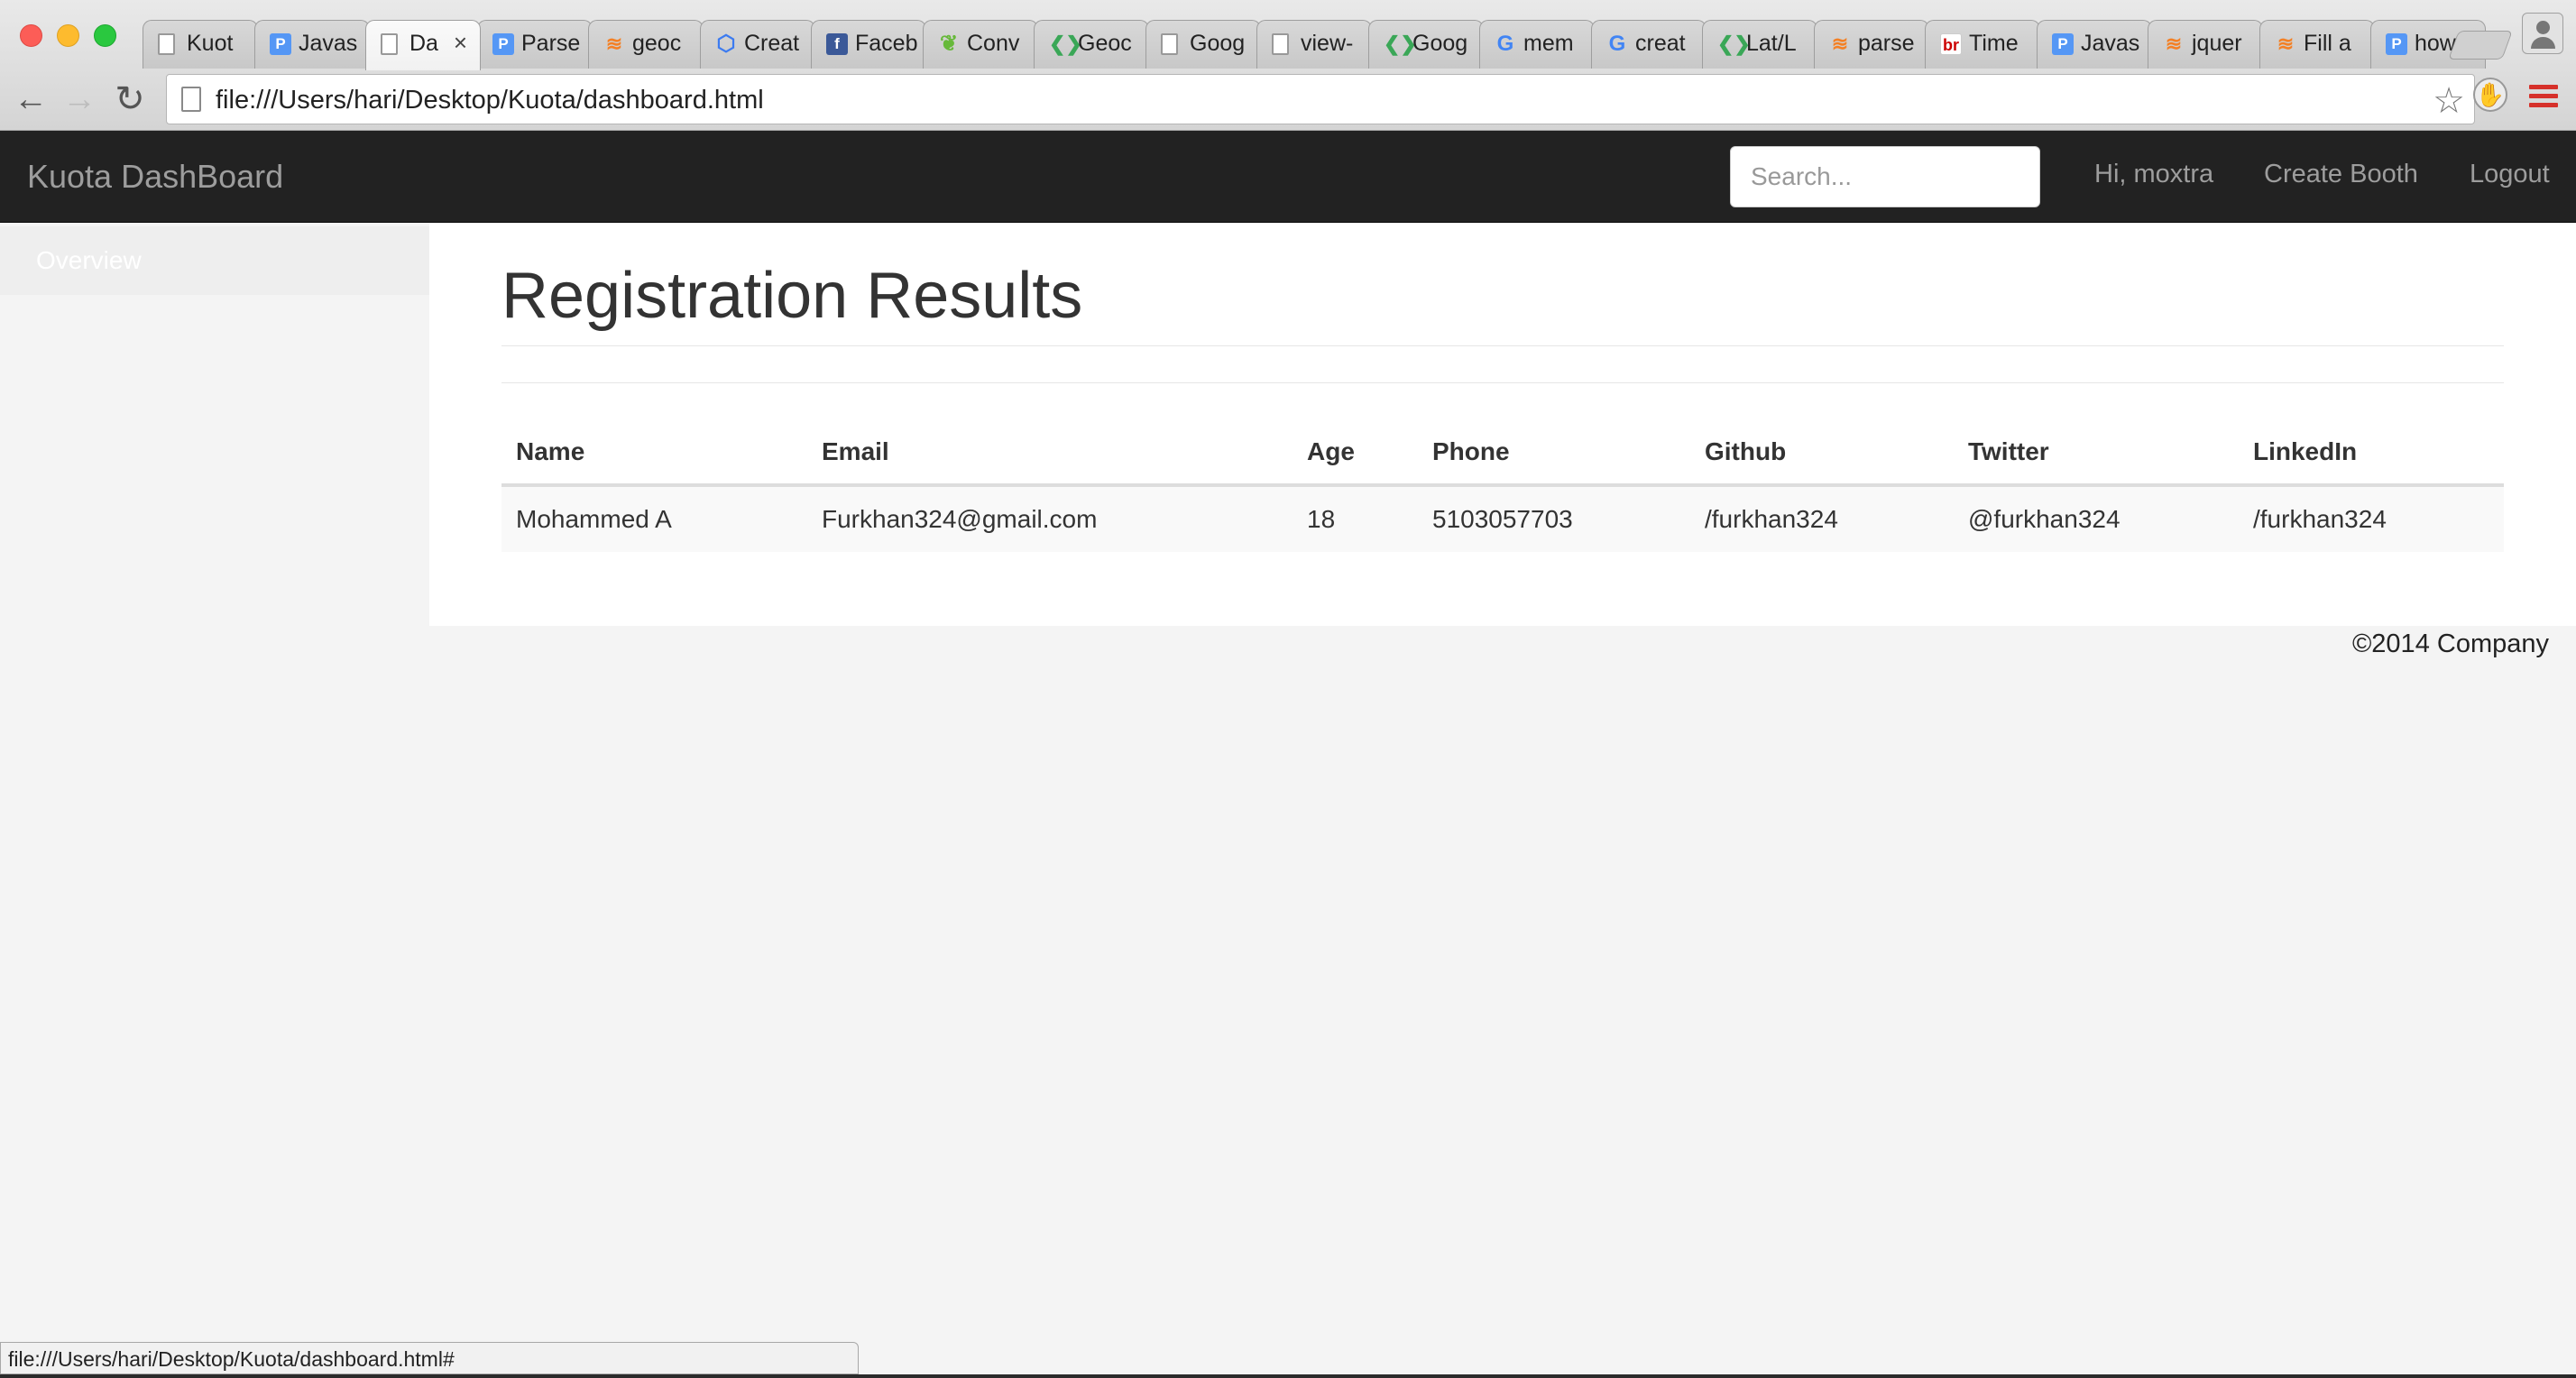 This screenshot has width=2576, height=1378. Describe the element at coordinates (792, 296) in the screenshot. I see `page-title: Registration Results` at that location.